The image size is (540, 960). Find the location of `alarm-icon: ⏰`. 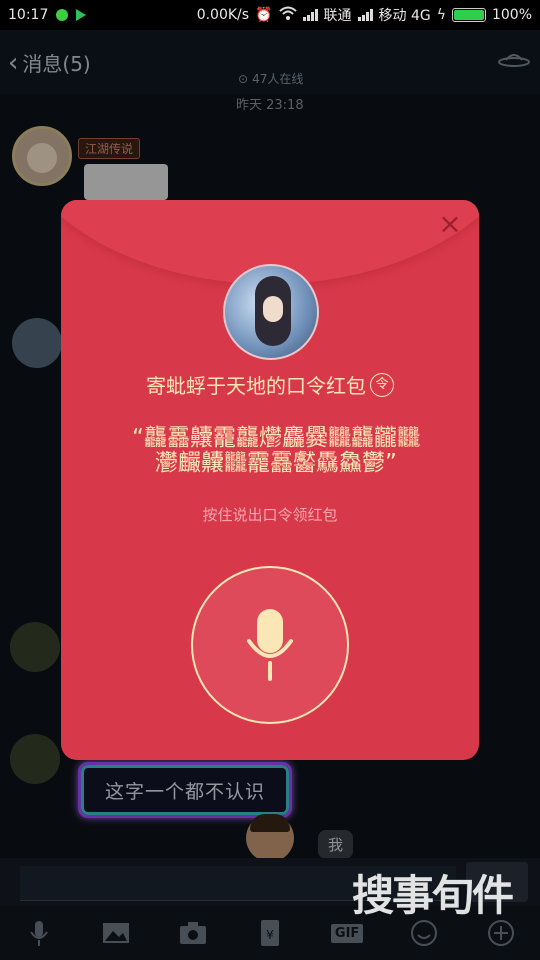

alarm-icon: ⏰ is located at coordinates (264, 15).